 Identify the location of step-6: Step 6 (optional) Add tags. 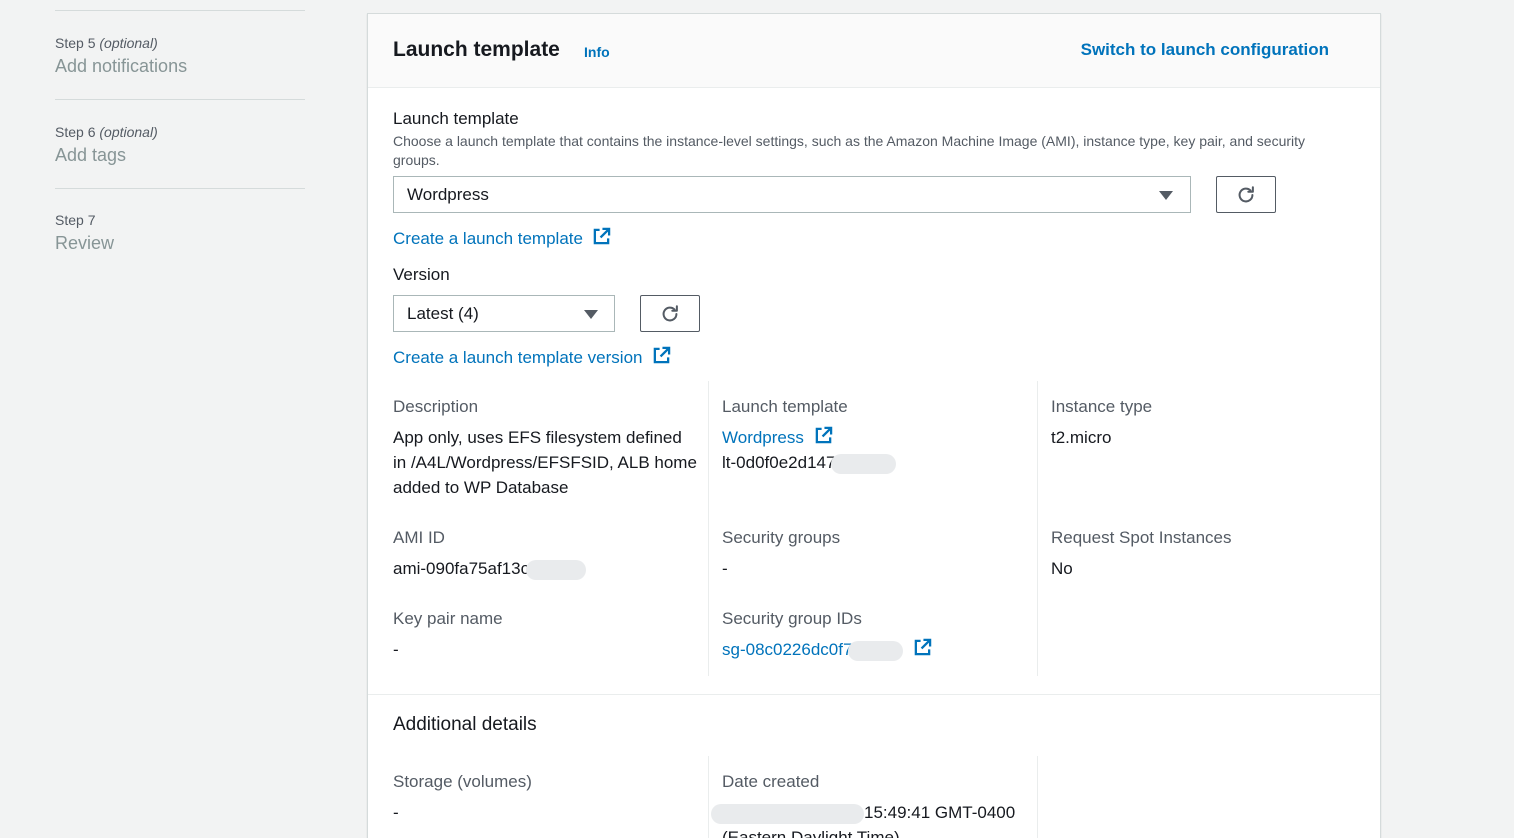
(106, 144).